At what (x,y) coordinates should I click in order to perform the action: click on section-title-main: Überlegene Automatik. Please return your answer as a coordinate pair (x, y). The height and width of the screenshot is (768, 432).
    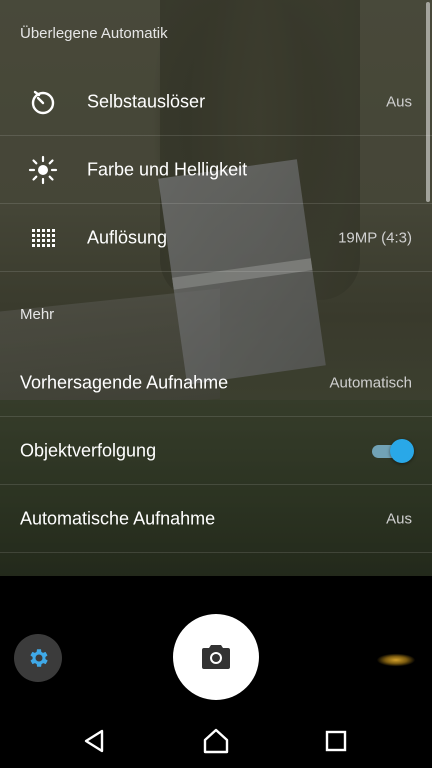
    Looking at the image, I should click on (94, 33).